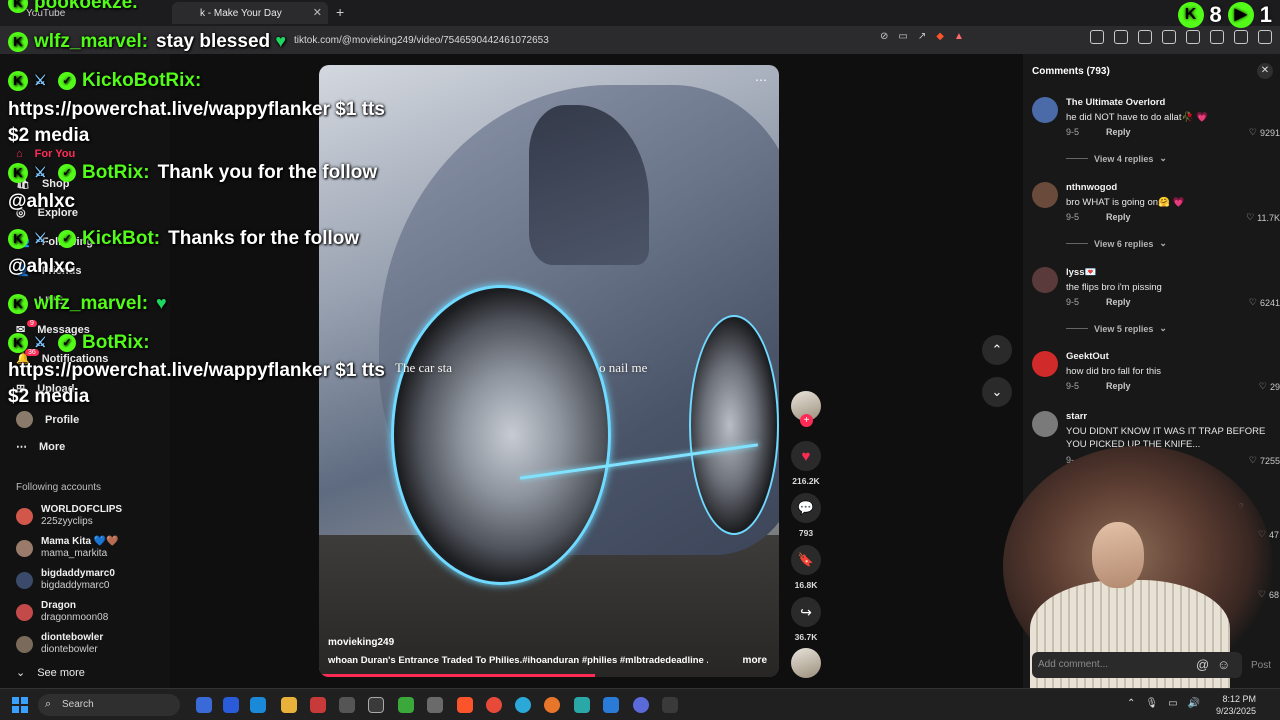 The height and width of the screenshot is (720, 1280). What do you see at coordinates (494, 705) in the screenshot?
I see `chrome-icon` at bounding box center [494, 705].